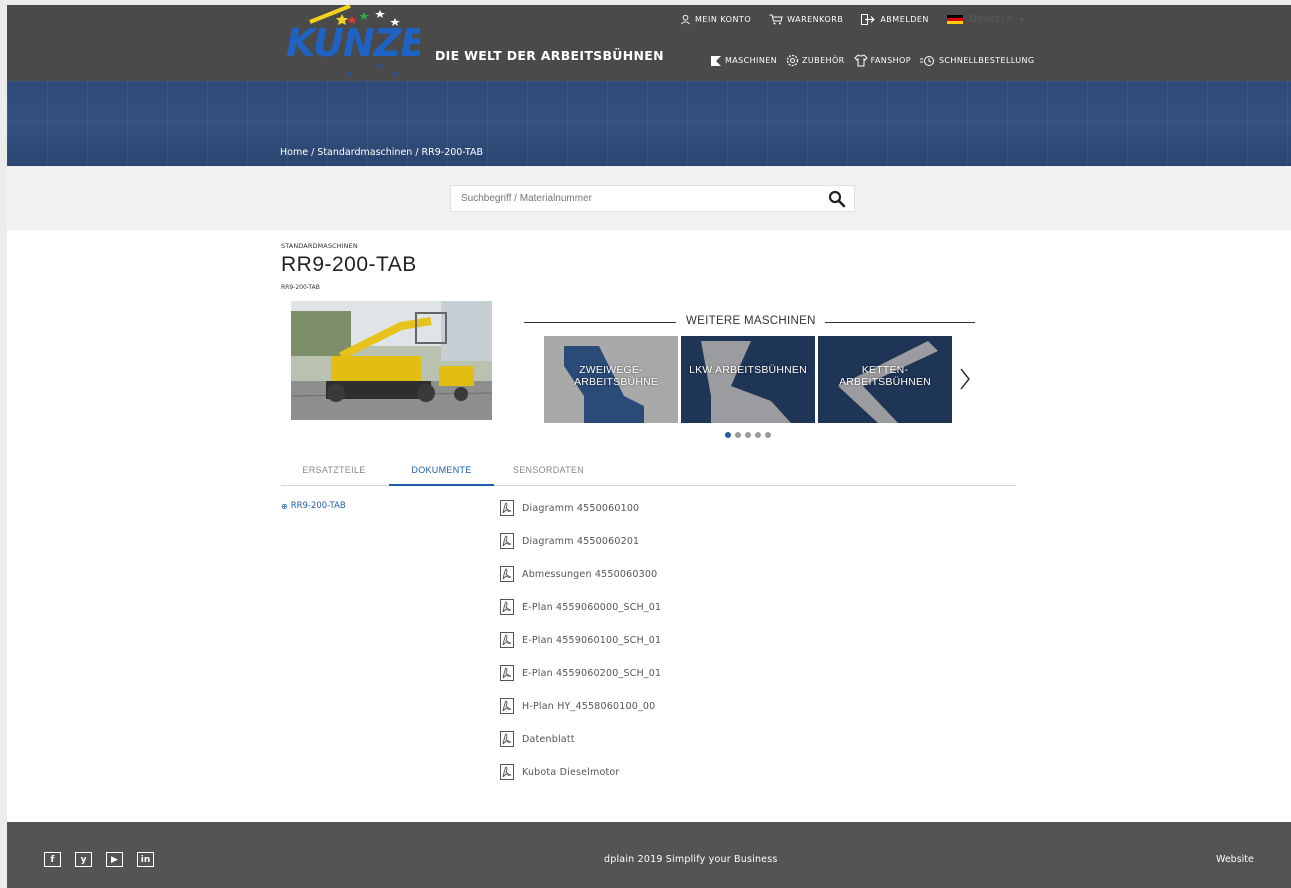 The image size is (1291, 888). I want to click on flag-de-icon, so click(954, 19).